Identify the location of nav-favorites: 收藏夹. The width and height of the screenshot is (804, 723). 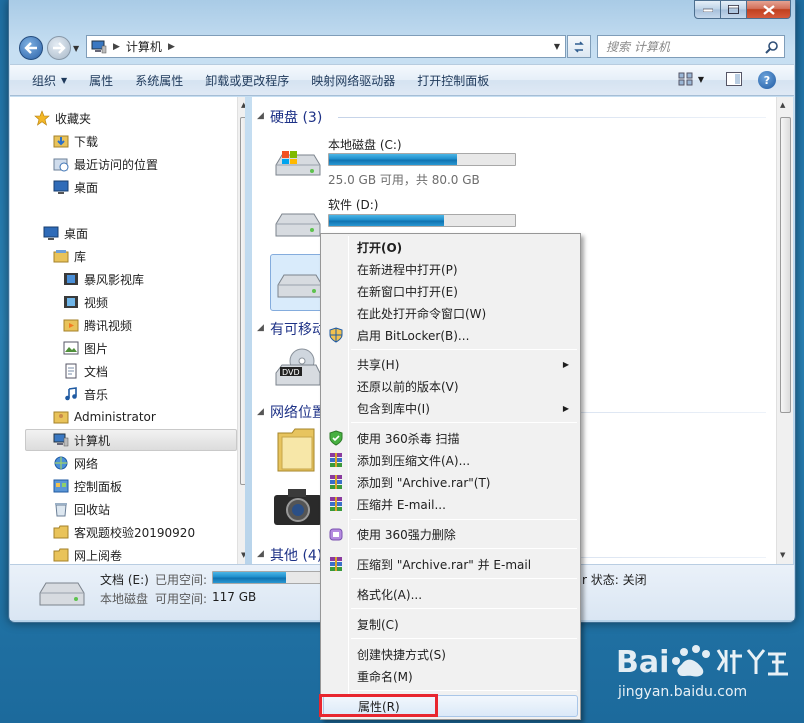
(62, 118).